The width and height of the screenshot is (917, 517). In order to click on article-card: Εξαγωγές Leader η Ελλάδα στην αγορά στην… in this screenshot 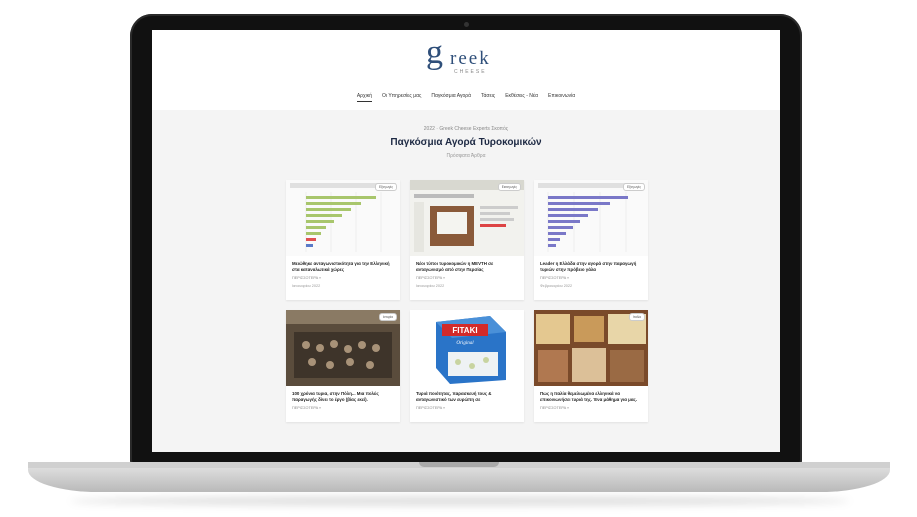, I will do `click(591, 240)`.